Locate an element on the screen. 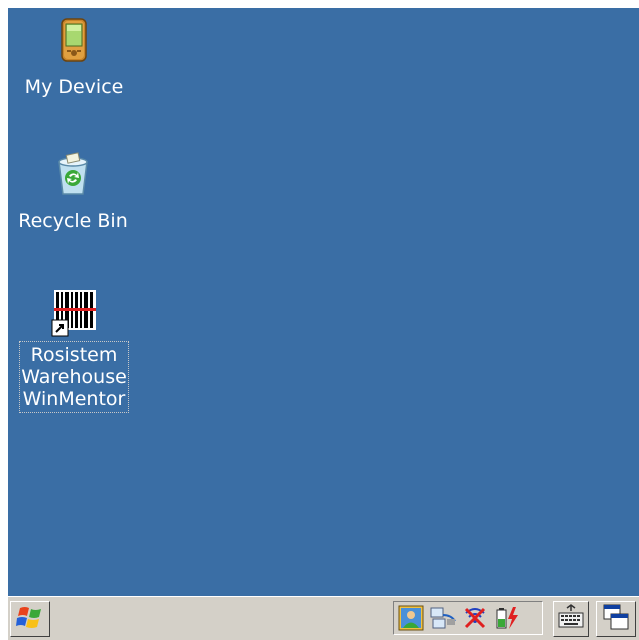 This screenshot has width=639, height=640. contacts-icon is located at coordinates (411, 618).